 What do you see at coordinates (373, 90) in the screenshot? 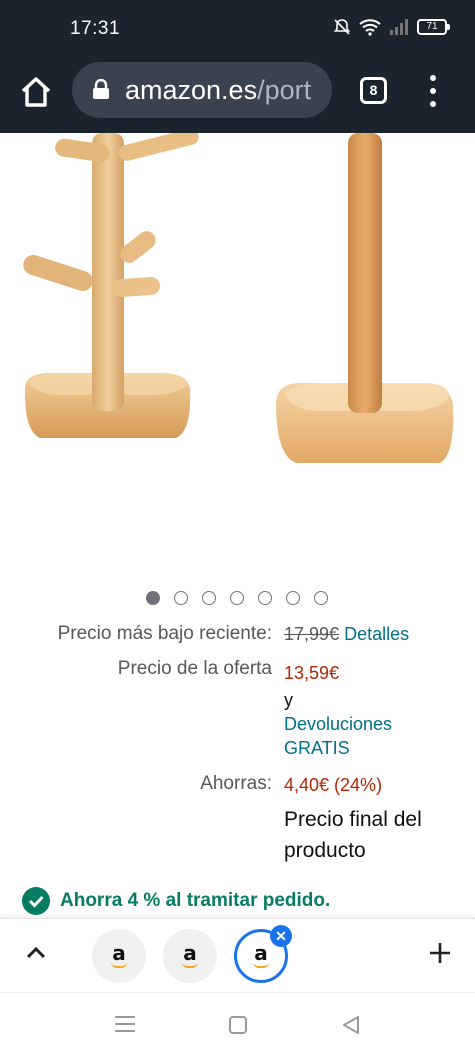
I see `tab-switcher-button: 8` at bounding box center [373, 90].